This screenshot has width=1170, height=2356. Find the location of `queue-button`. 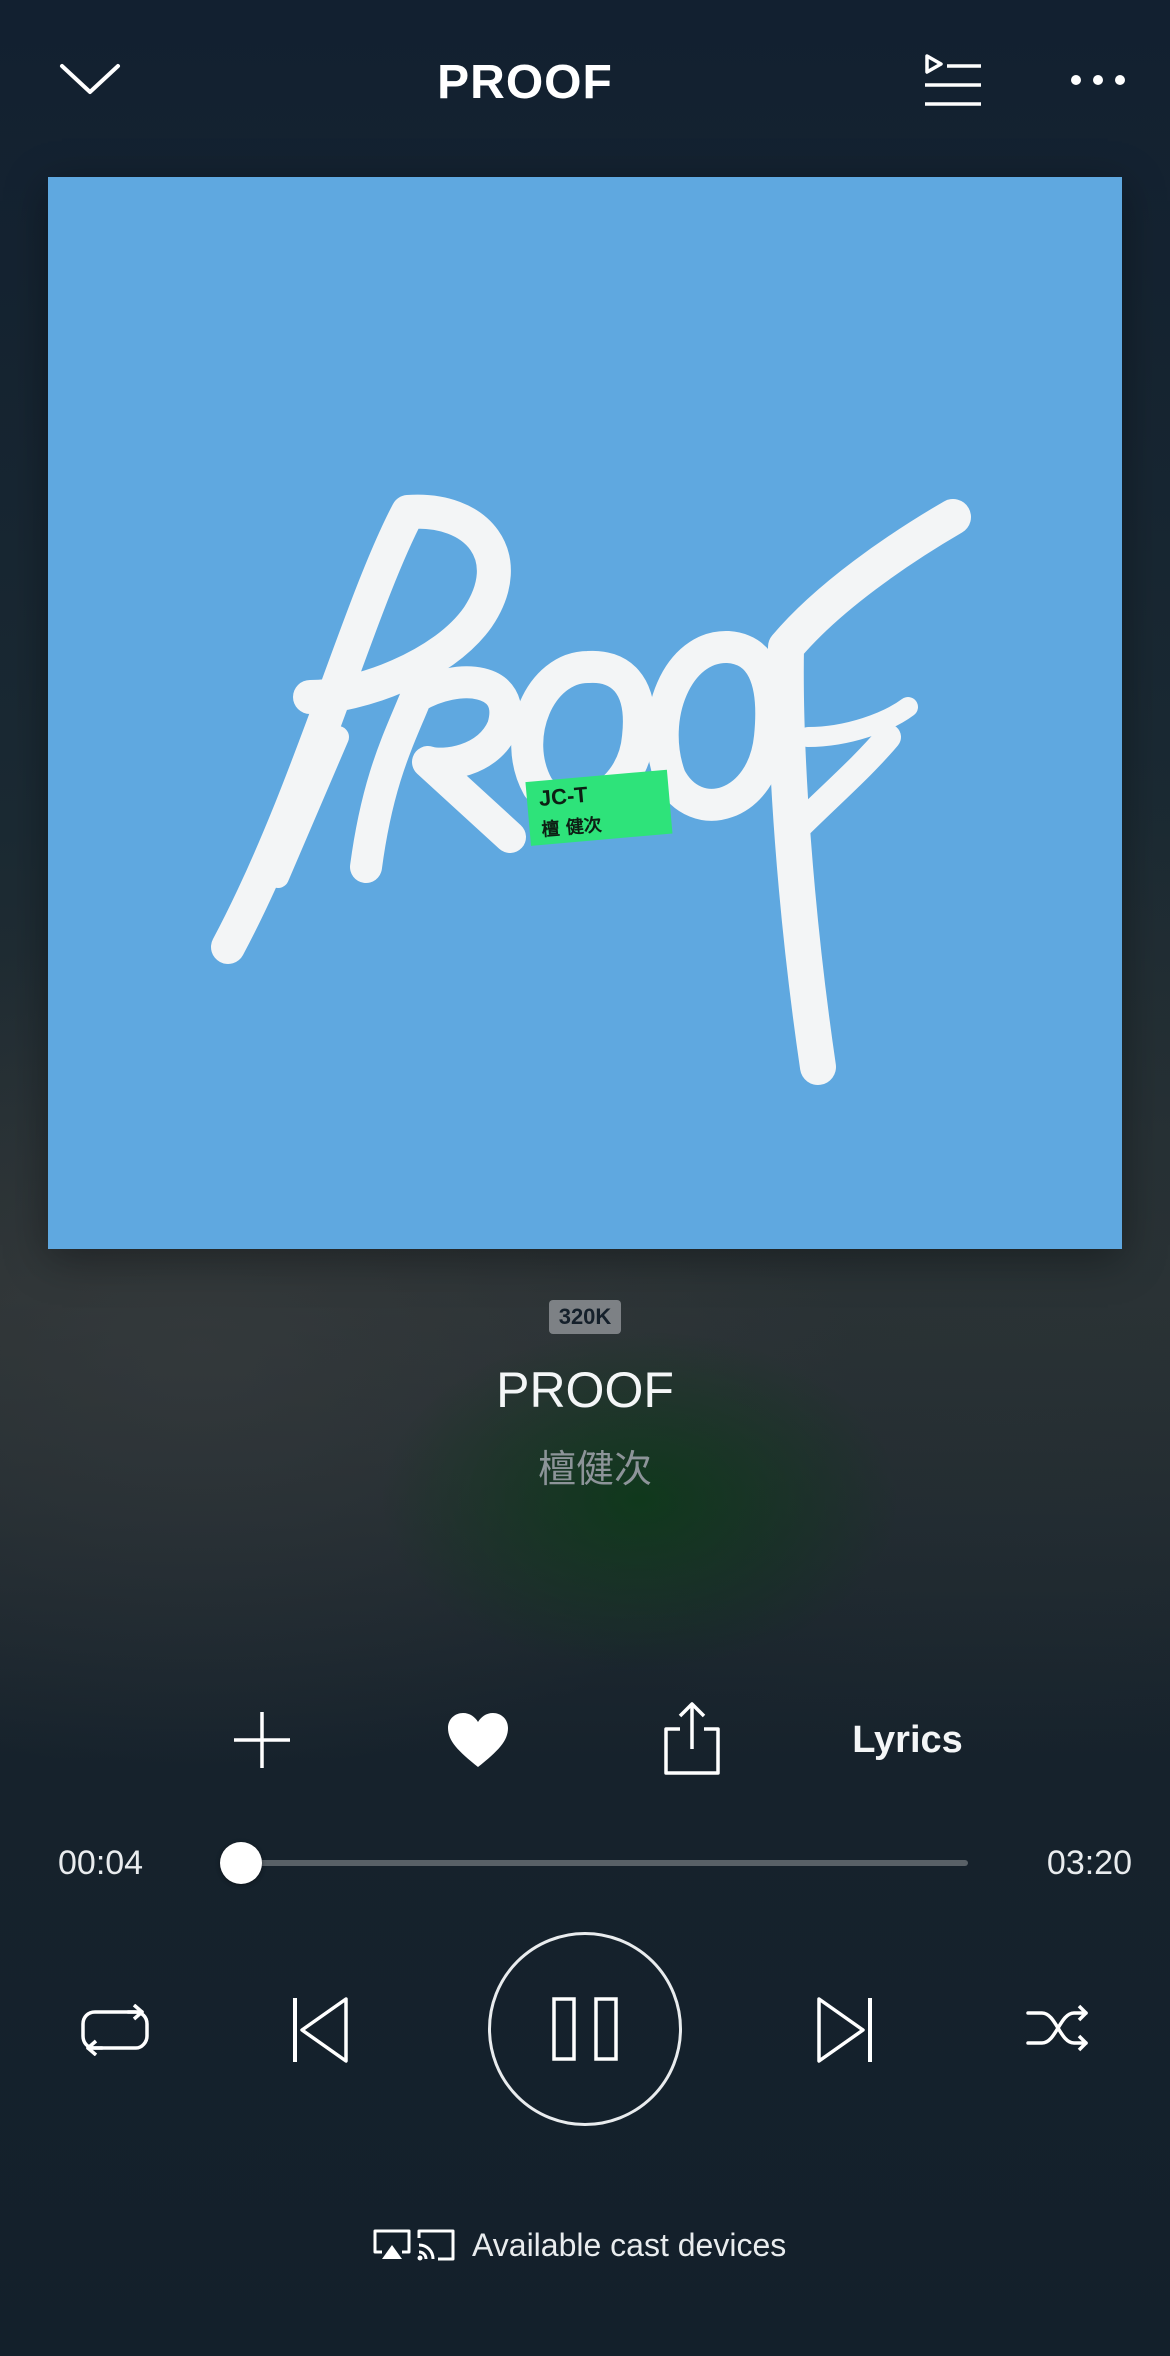

queue-button is located at coordinates (953, 82).